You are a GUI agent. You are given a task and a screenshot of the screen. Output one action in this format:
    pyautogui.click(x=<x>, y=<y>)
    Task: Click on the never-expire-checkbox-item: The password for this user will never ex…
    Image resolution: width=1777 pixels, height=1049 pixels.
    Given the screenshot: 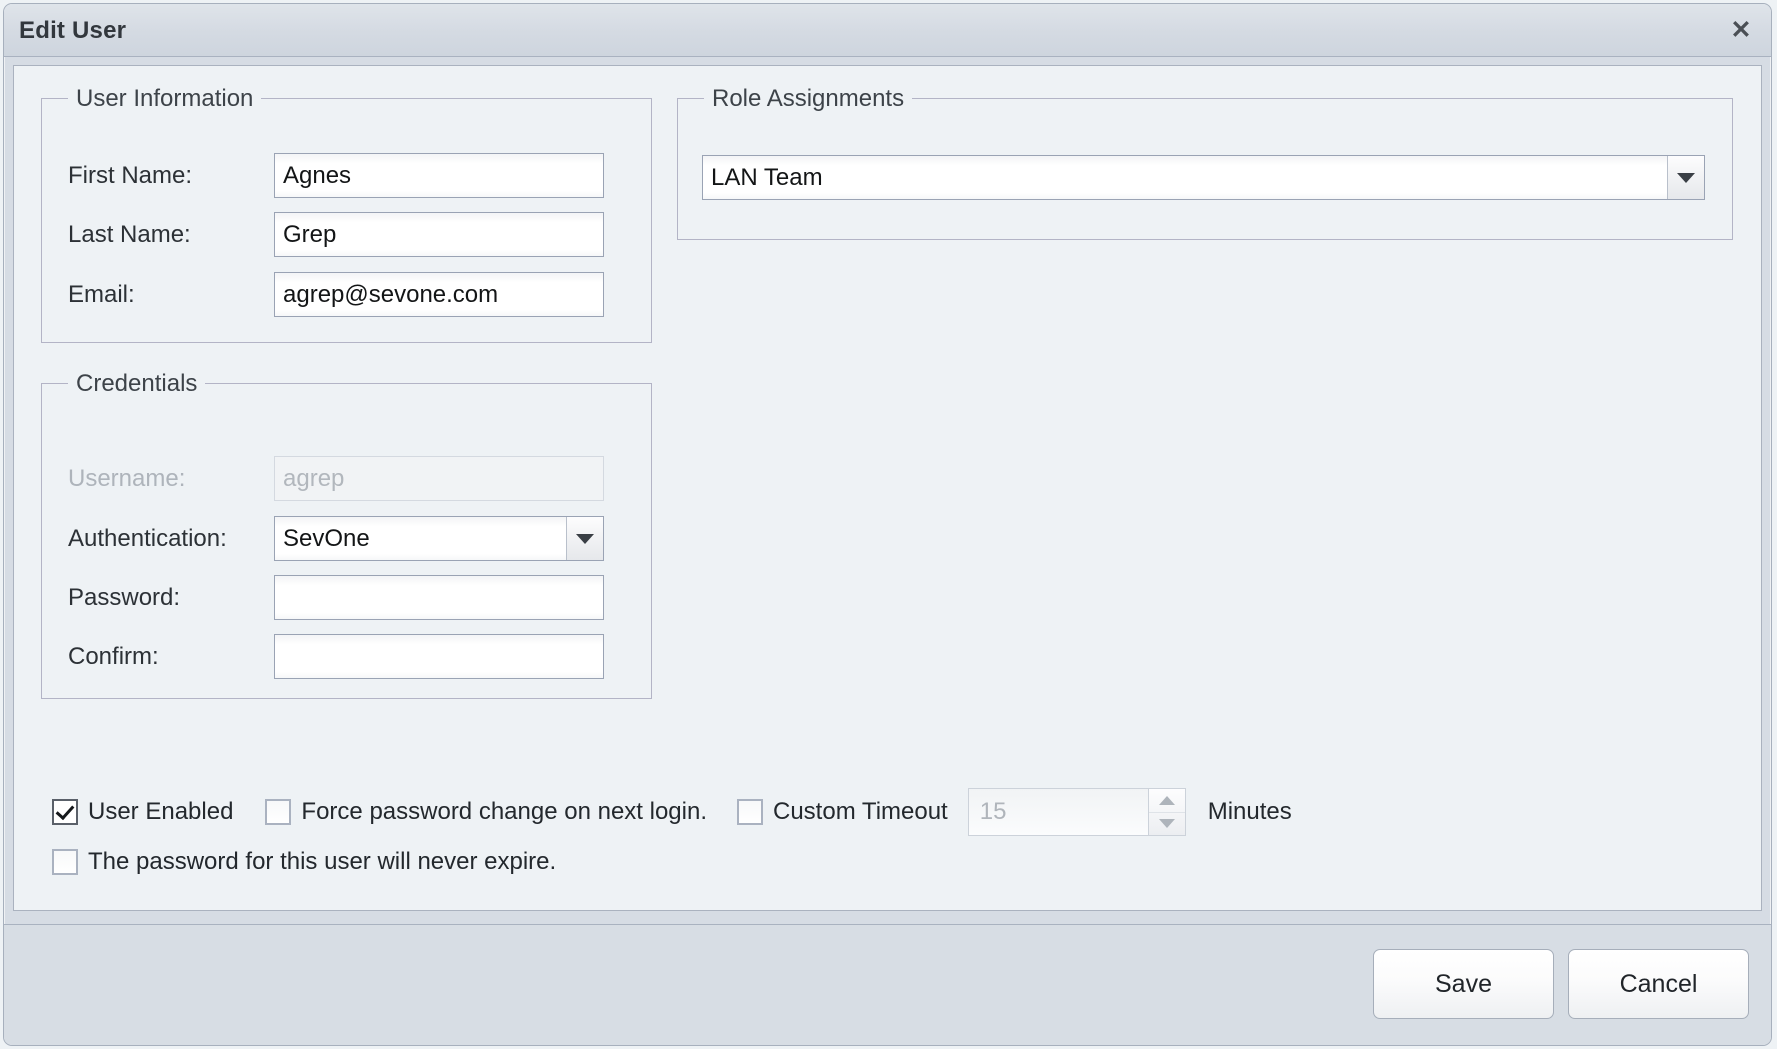 What is the action you would take?
    pyautogui.click(x=304, y=862)
    